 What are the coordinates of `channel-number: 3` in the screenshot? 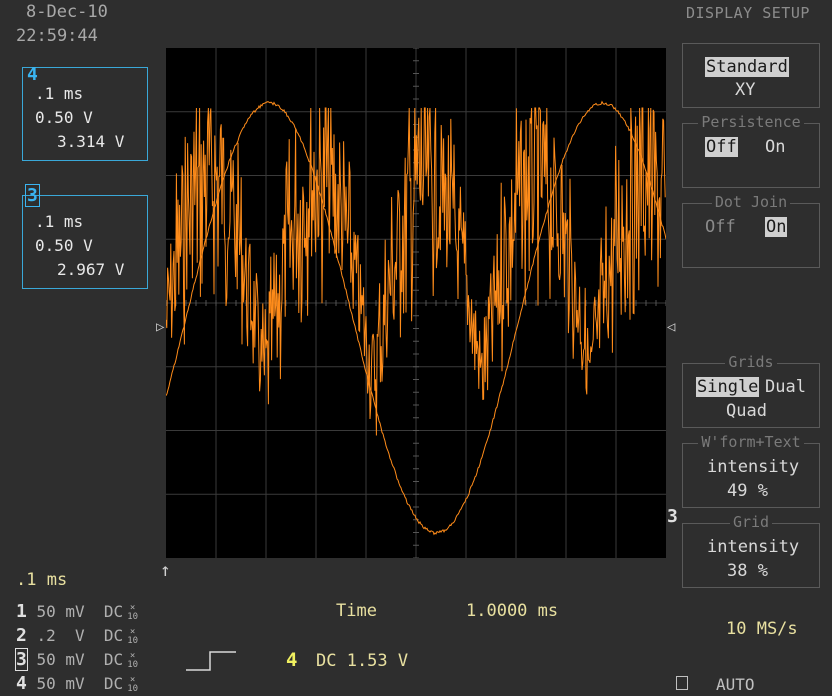 It's located at (32, 195).